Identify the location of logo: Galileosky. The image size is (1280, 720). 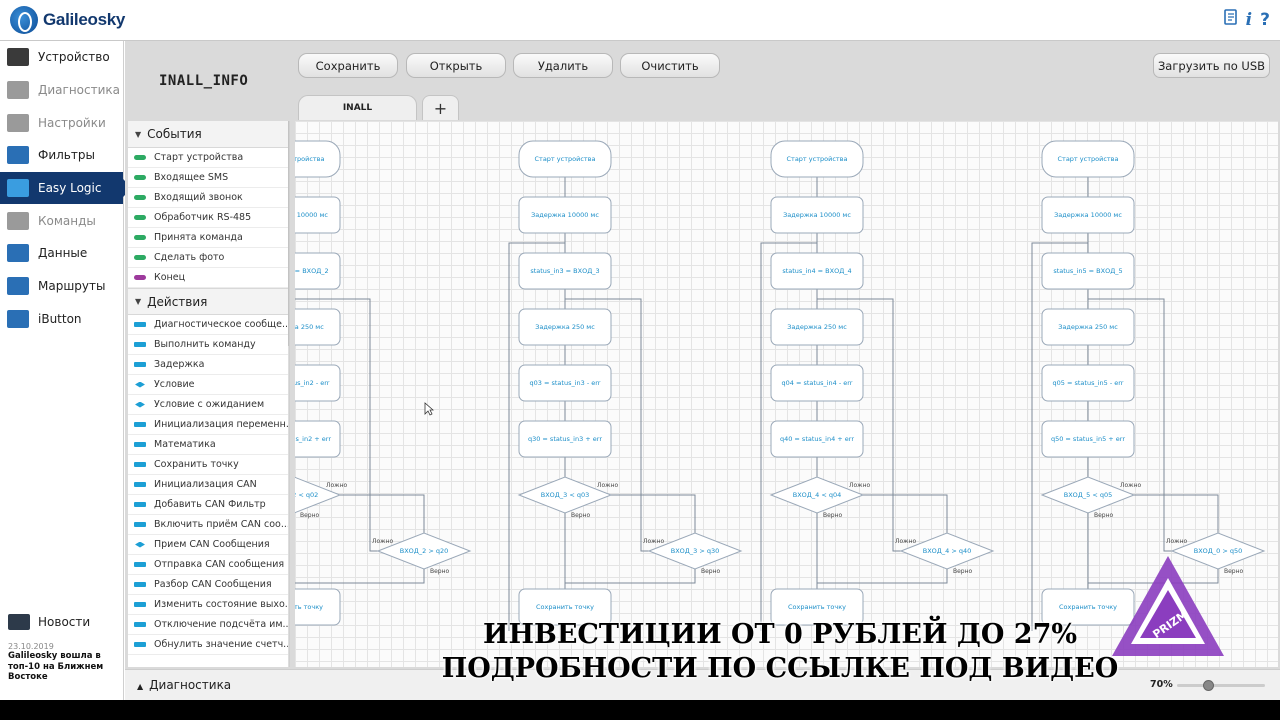
(67, 20).